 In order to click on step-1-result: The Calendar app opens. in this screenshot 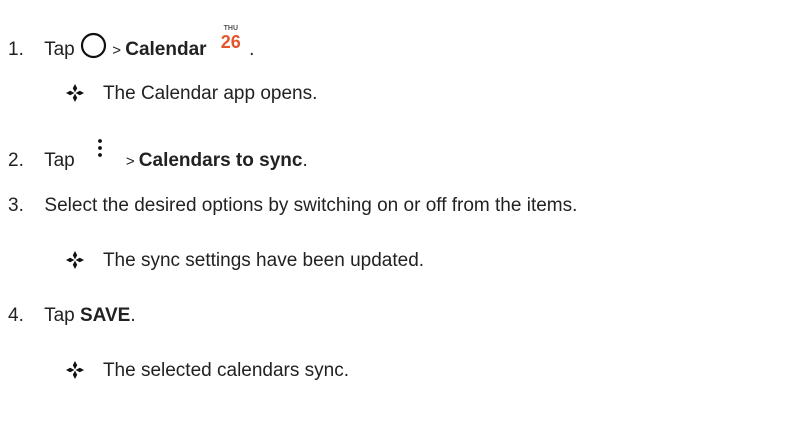, I will do `click(191, 94)`.